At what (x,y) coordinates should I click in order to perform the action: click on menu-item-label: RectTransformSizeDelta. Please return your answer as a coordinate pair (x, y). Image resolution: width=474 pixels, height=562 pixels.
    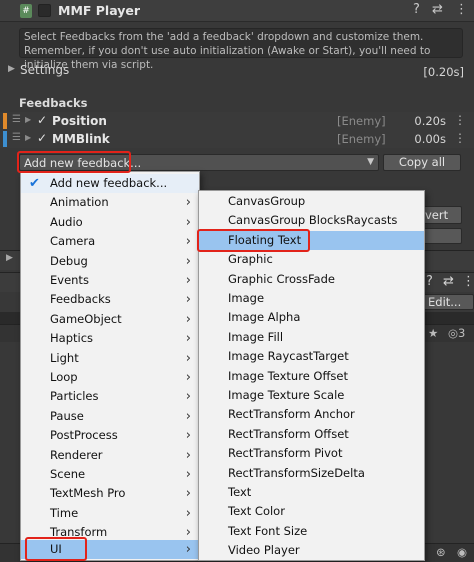
    Looking at the image, I should click on (296, 472).